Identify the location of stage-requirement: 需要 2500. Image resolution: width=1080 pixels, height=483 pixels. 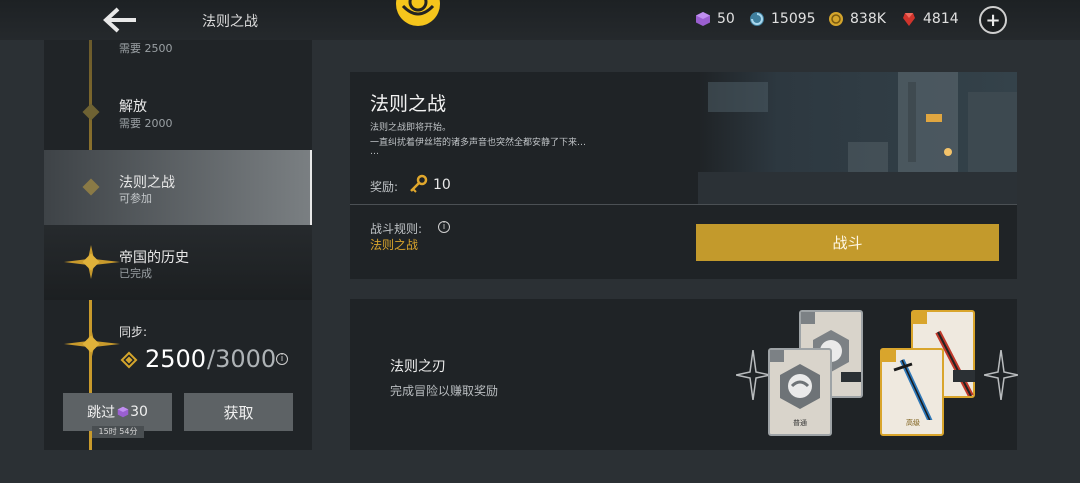
(146, 48).